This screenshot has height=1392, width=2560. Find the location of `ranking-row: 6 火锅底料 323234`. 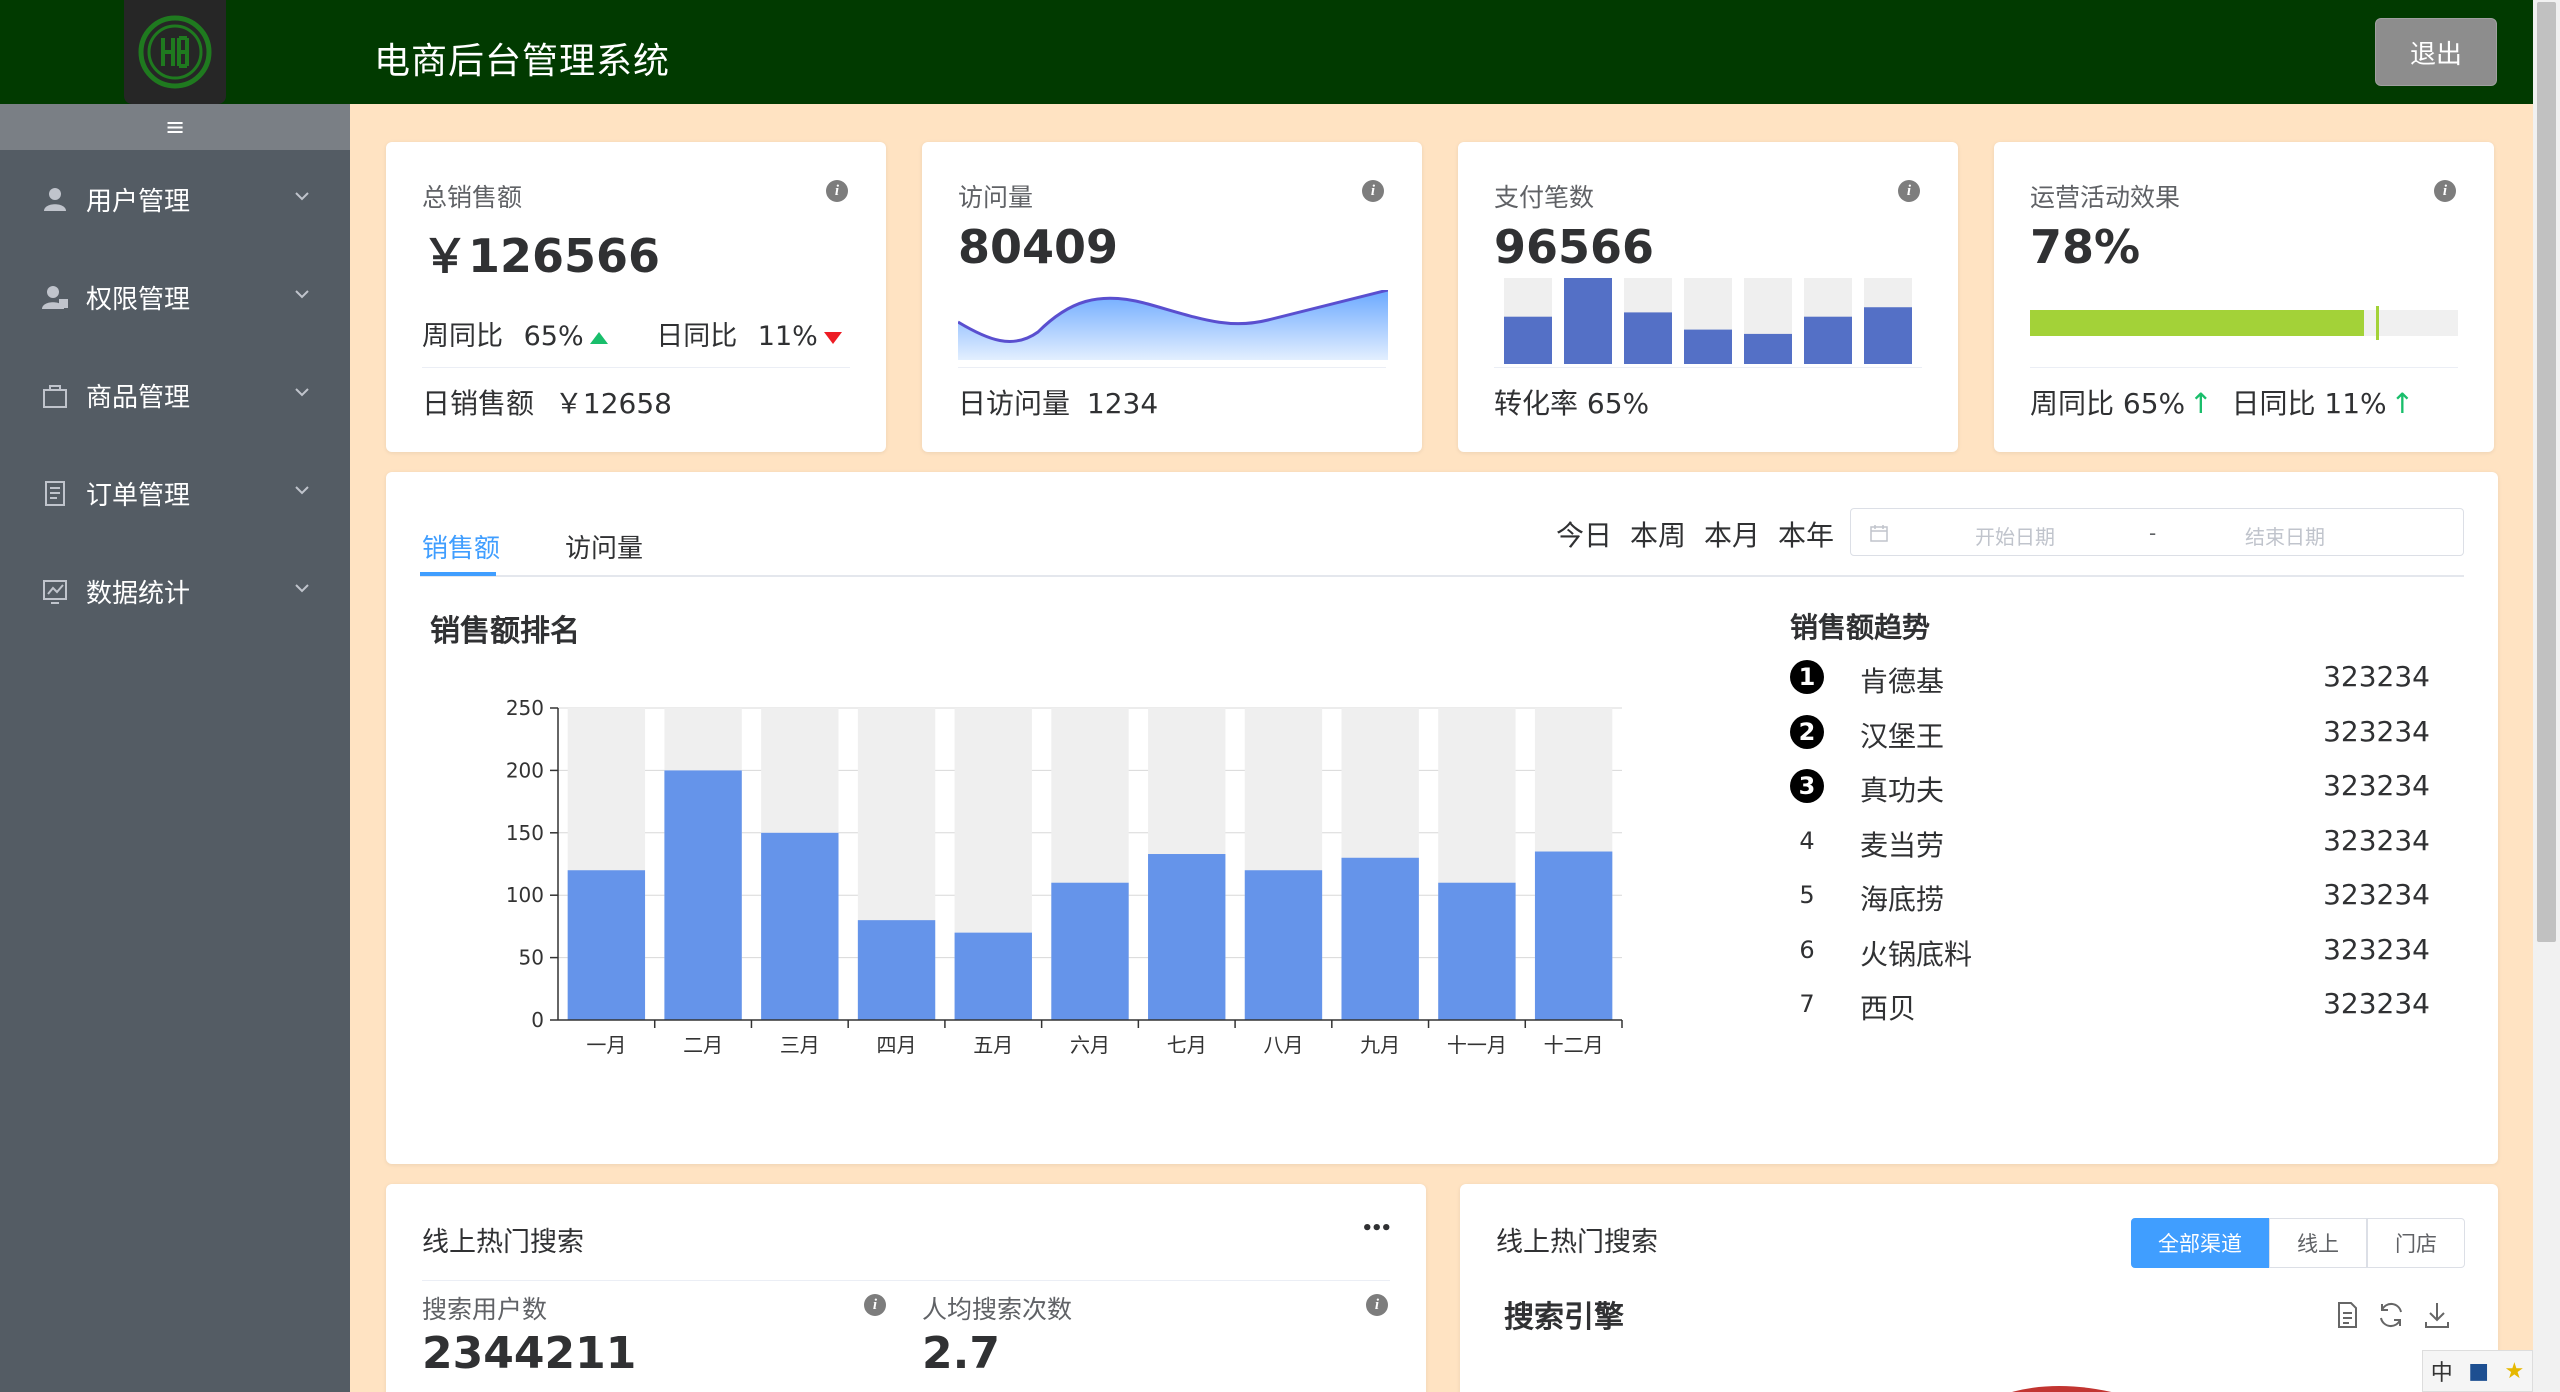

ranking-row: 6 火锅底料 323234 is located at coordinates (2110, 950).